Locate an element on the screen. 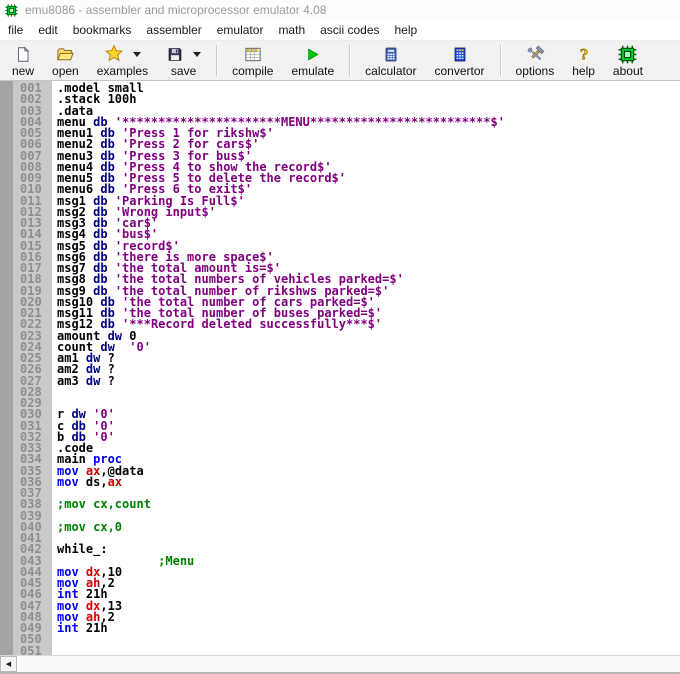 The width and height of the screenshot is (680, 674). open-button: open is located at coordinates (65, 60).